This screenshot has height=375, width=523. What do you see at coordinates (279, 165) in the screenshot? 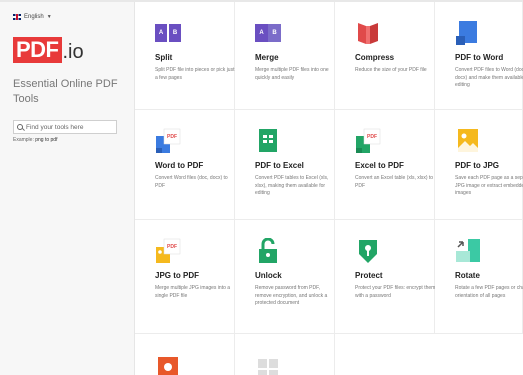
I see `tool-name: PDF to Excel` at bounding box center [279, 165].